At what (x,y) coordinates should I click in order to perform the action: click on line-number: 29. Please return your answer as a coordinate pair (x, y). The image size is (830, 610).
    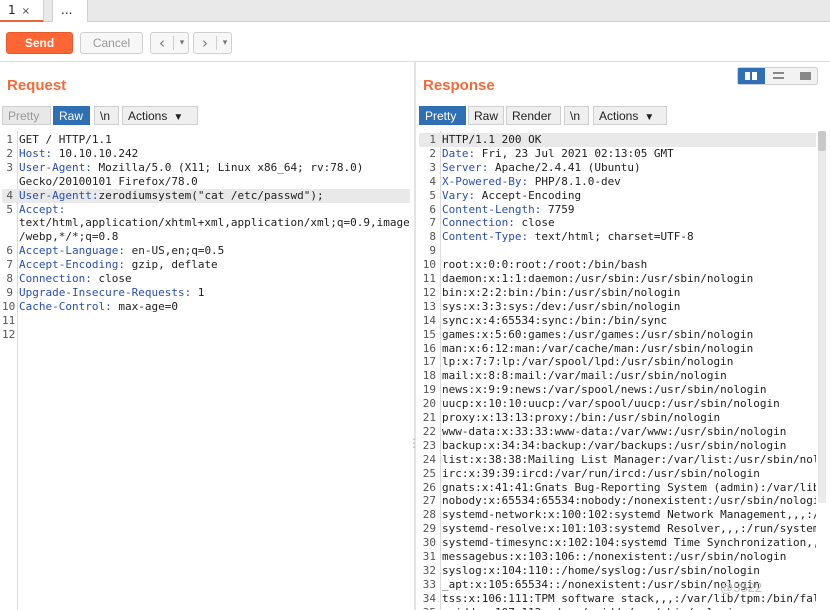
    Looking at the image, I should click on (429, 529).